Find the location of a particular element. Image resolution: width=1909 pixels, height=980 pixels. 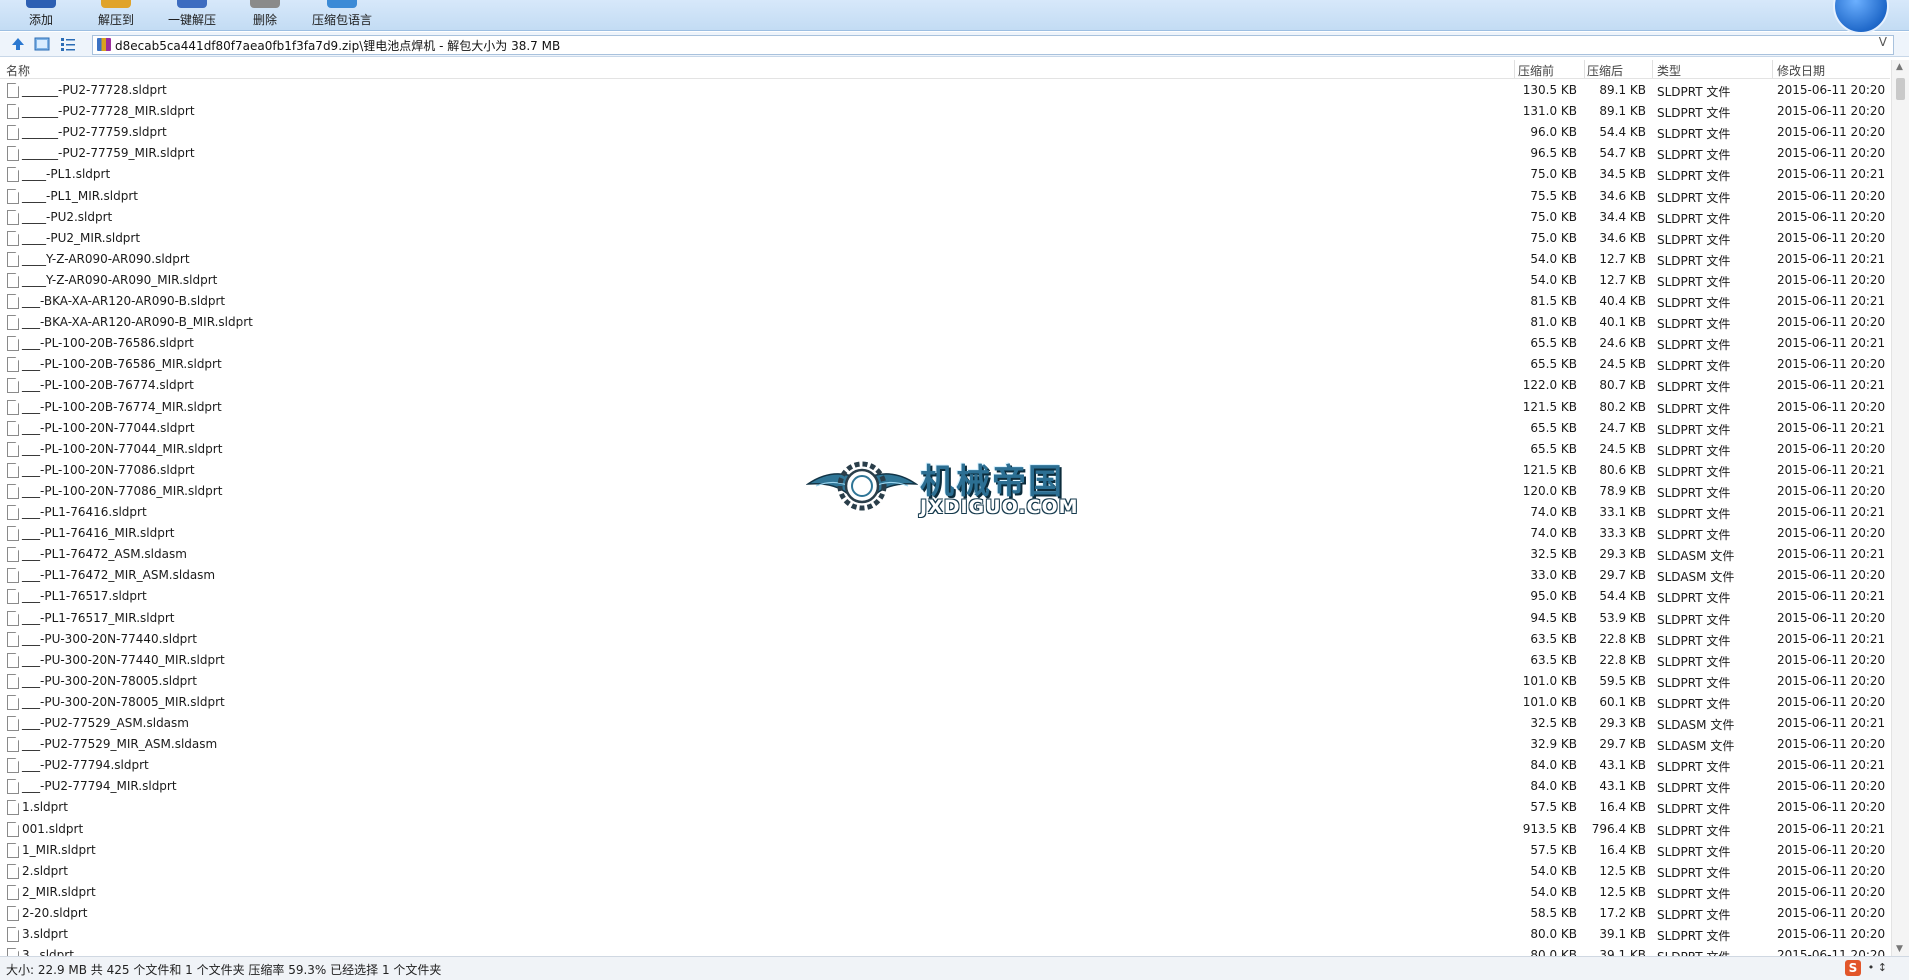

file-name: 3_.sldprt is located at coordinates (48, 952).